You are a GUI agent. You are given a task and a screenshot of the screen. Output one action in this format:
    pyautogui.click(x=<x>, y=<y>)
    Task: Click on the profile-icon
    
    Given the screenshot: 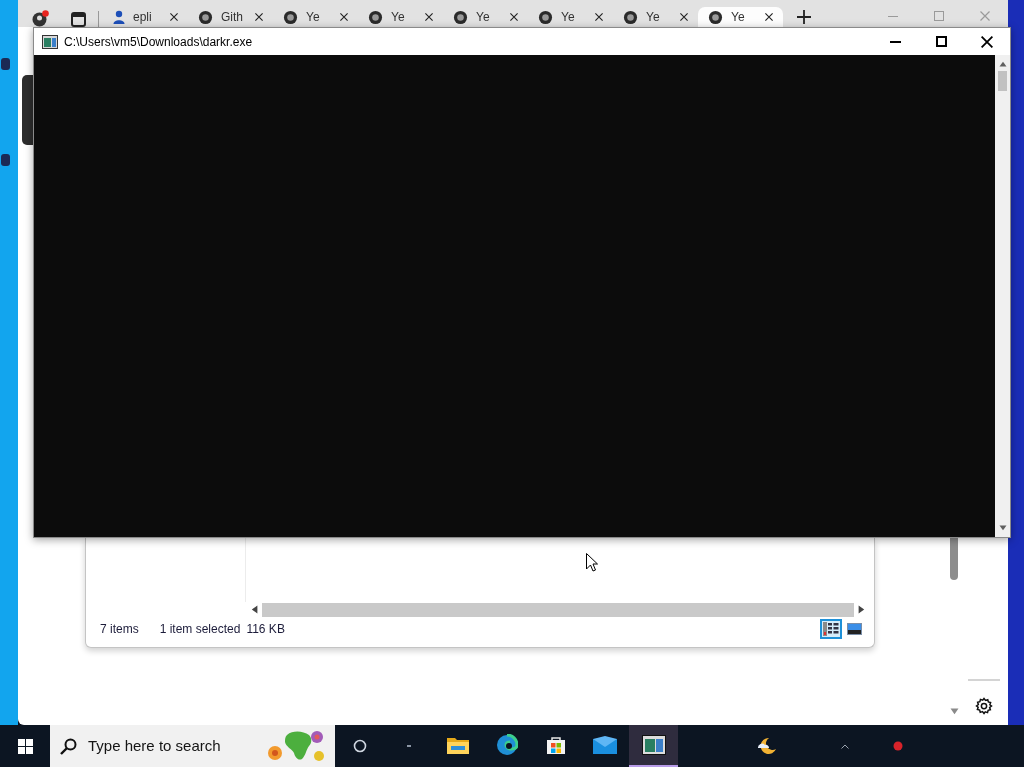 What is the action you would take?
    pyautogui.click(x=40, y=18)
    